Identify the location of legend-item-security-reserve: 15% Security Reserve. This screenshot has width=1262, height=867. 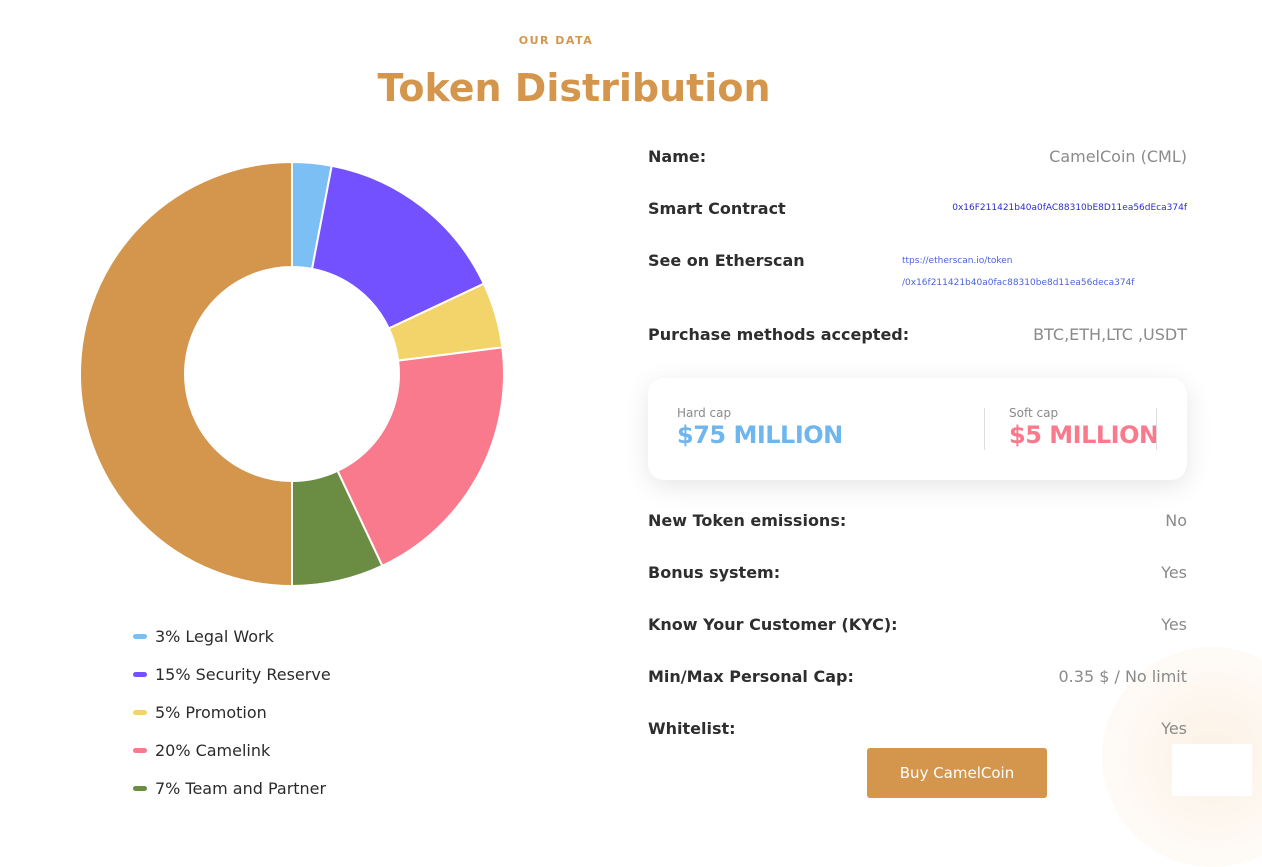
(232, 674).